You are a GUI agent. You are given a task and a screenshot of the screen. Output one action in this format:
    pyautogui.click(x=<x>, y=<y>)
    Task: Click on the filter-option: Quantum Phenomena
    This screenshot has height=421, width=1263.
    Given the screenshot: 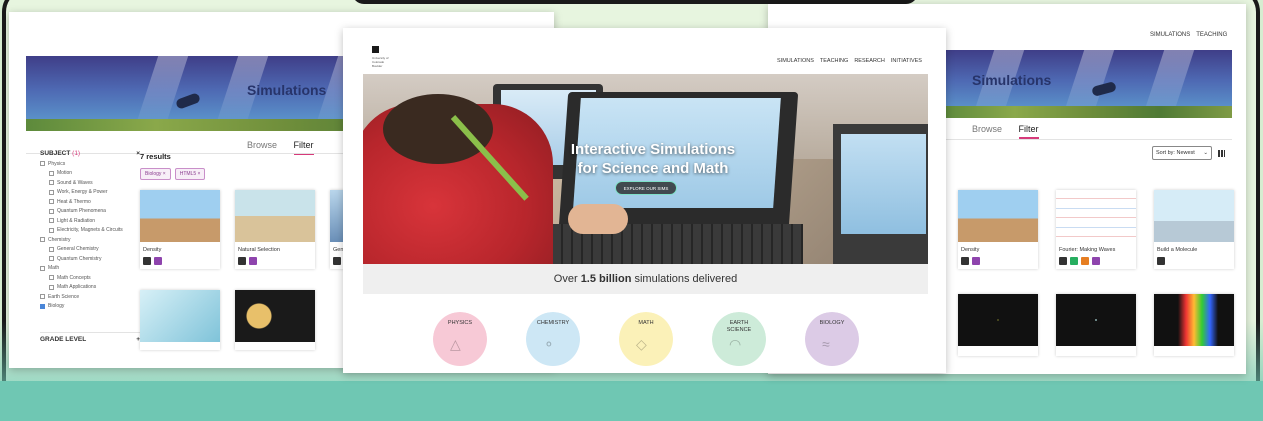 What is the action you would take?
    pyautogui.click(x=94, y=211)
    